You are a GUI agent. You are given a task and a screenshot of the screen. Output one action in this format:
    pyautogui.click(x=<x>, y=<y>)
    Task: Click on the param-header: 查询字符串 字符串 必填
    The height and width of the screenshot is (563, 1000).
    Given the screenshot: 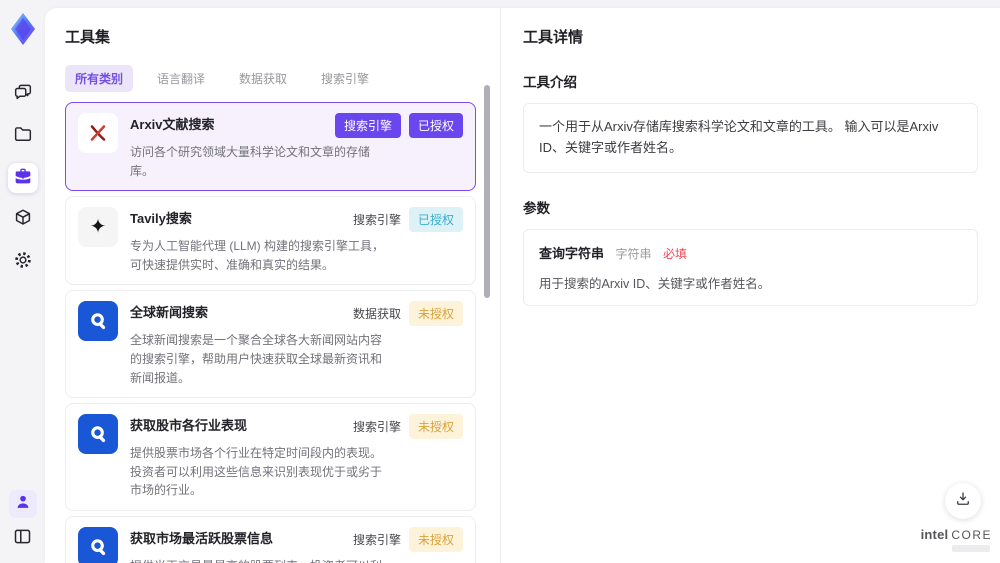 What is the action you would take?
    pyautogui.click(x=750, y=253)
    